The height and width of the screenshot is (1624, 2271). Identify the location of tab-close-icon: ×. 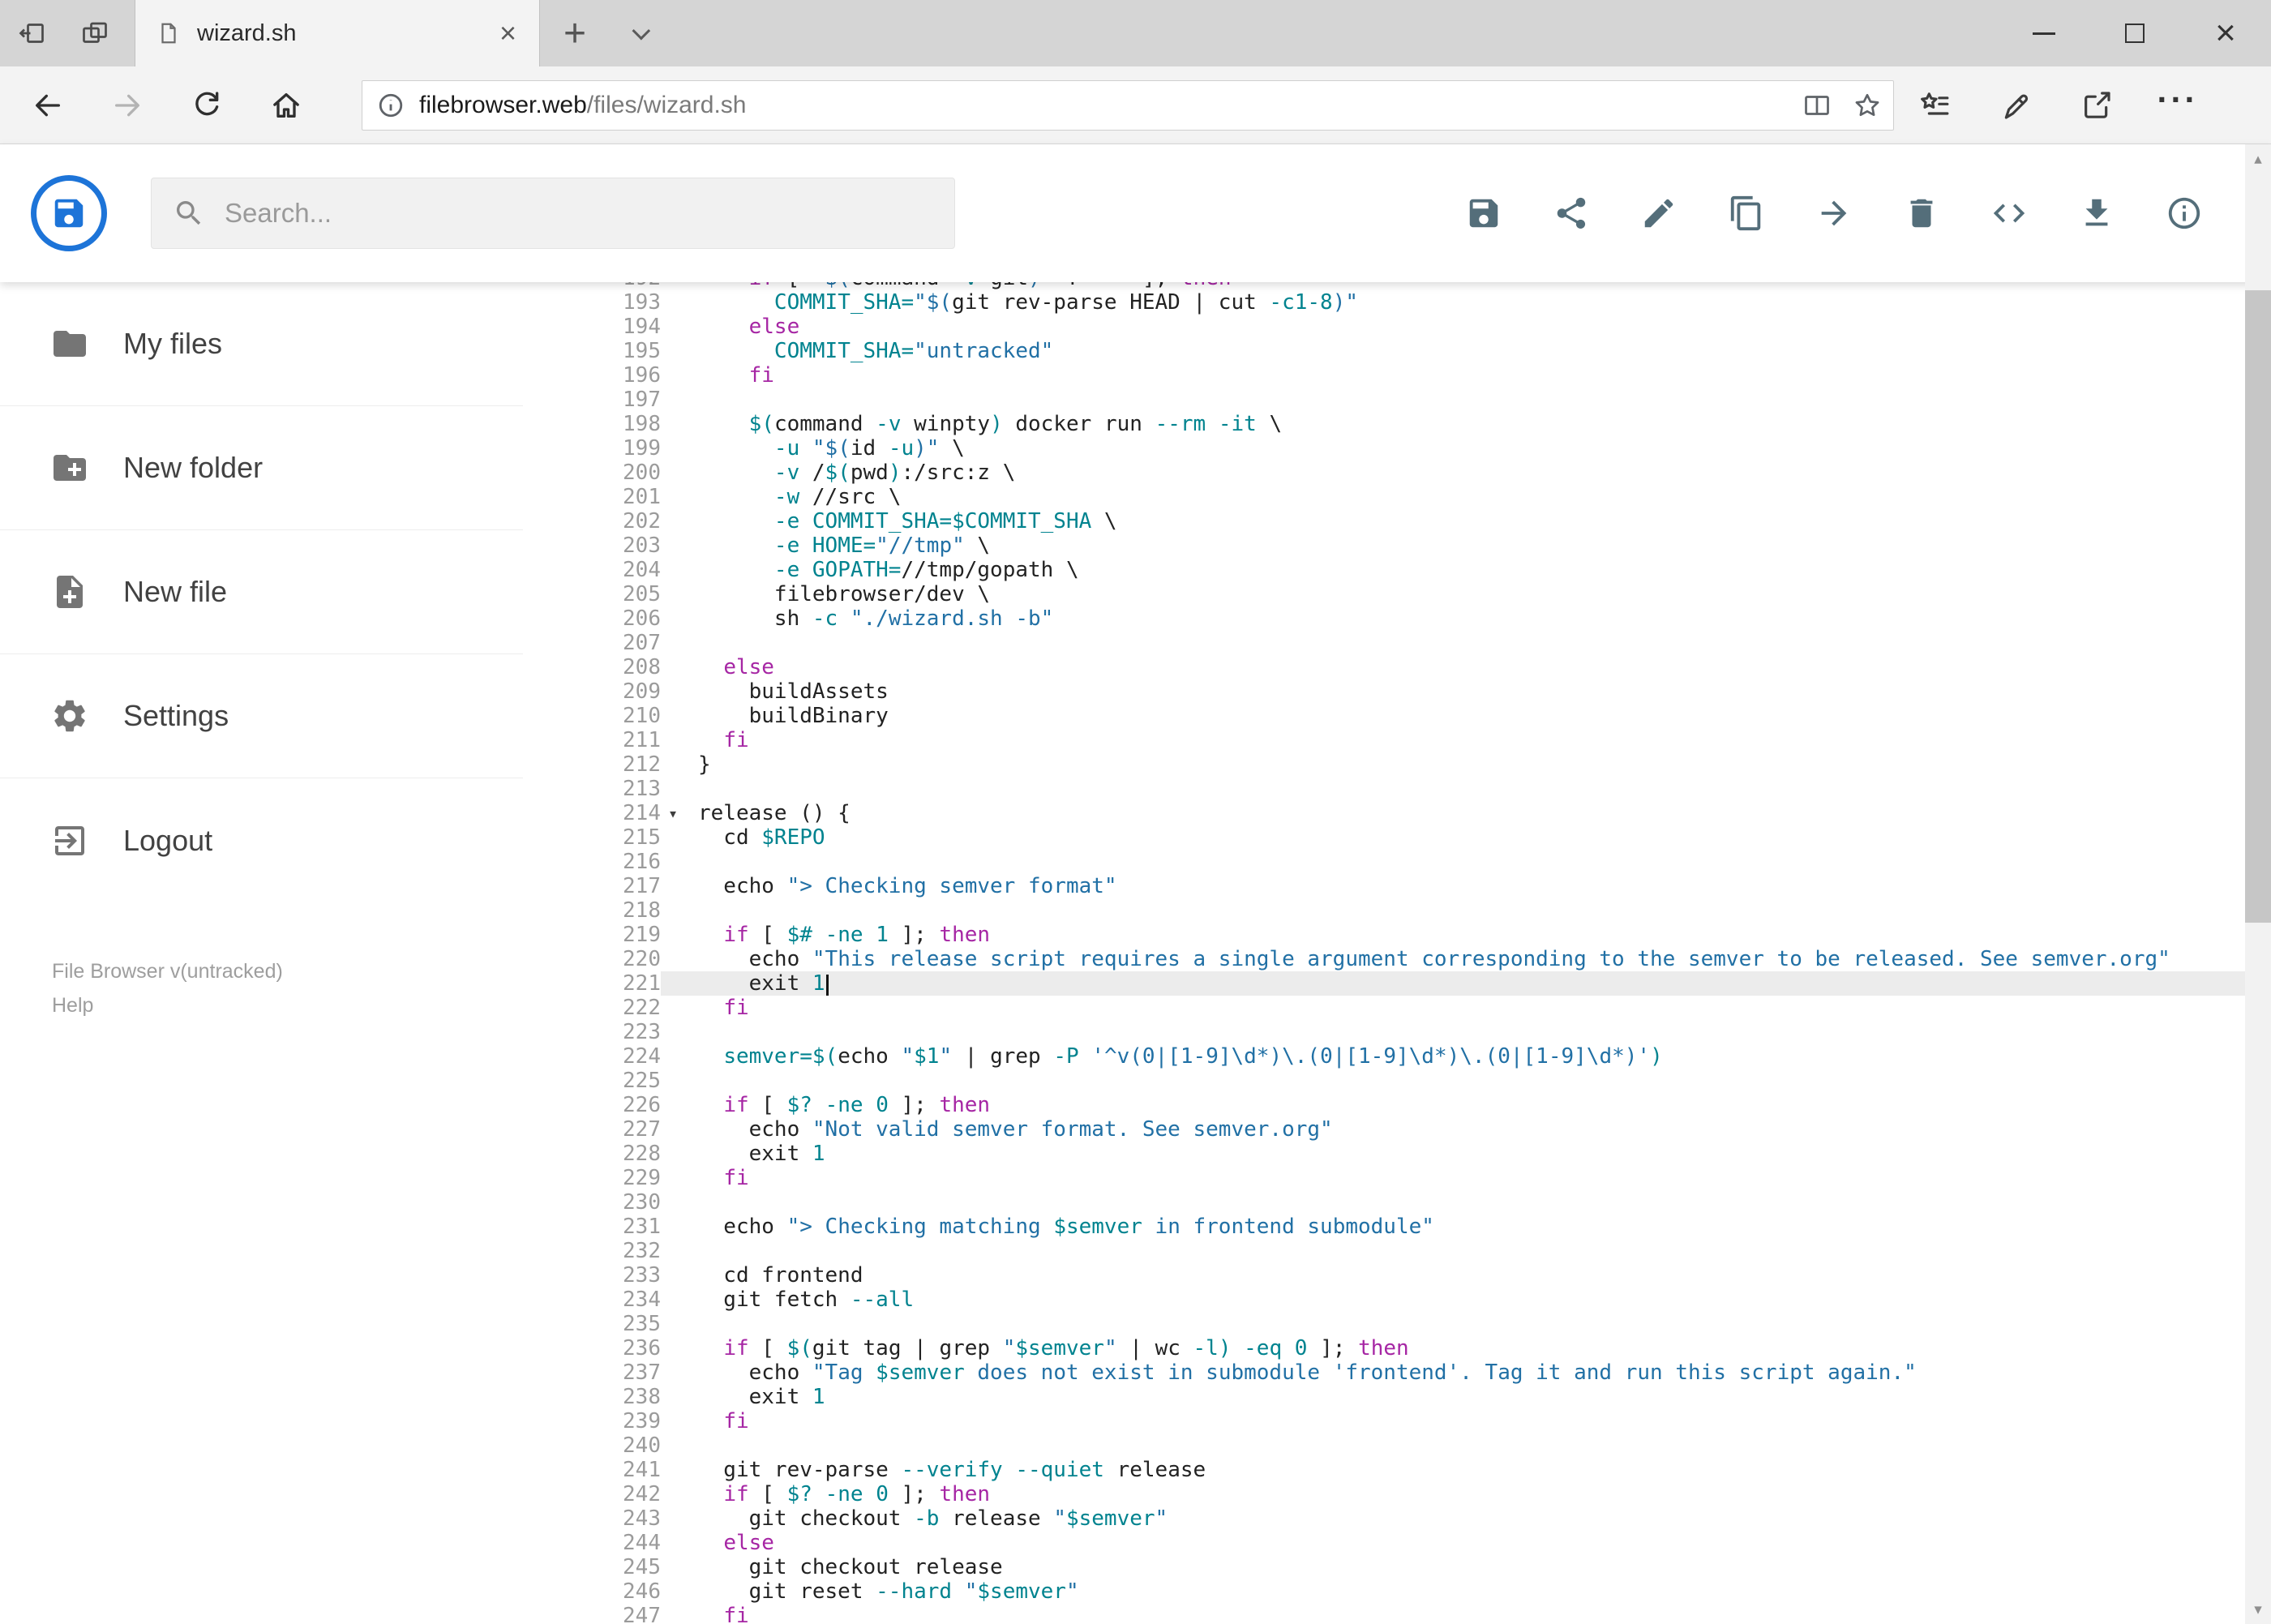
(508, 34).